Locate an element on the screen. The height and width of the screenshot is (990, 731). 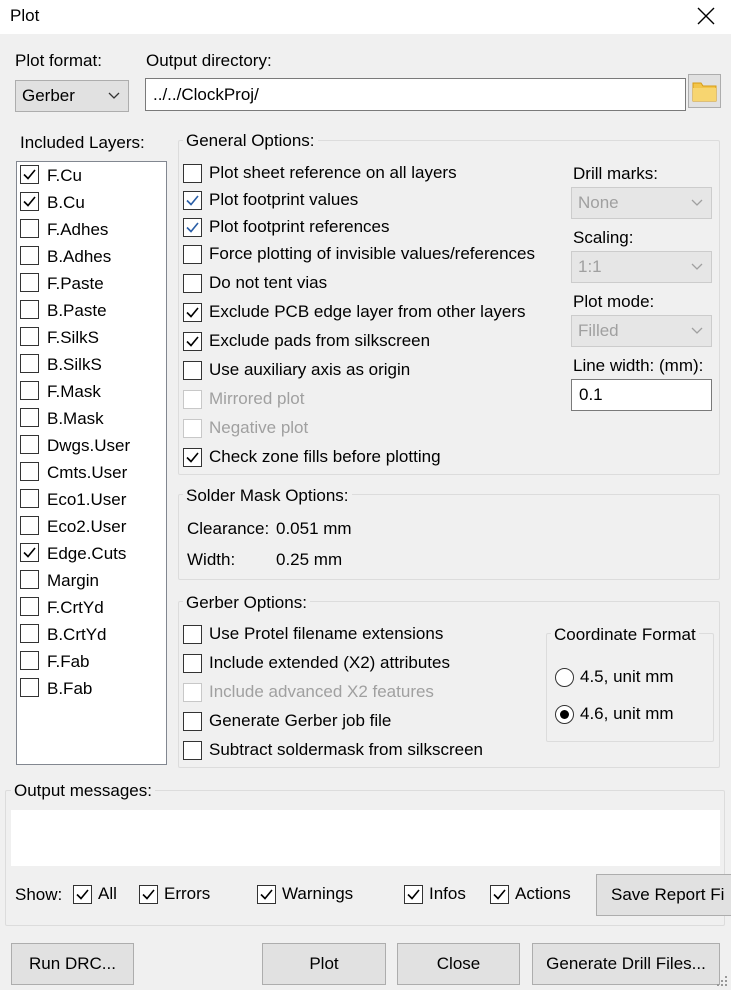
layer-item: B.Adhes is located at coordinates (91, 256).